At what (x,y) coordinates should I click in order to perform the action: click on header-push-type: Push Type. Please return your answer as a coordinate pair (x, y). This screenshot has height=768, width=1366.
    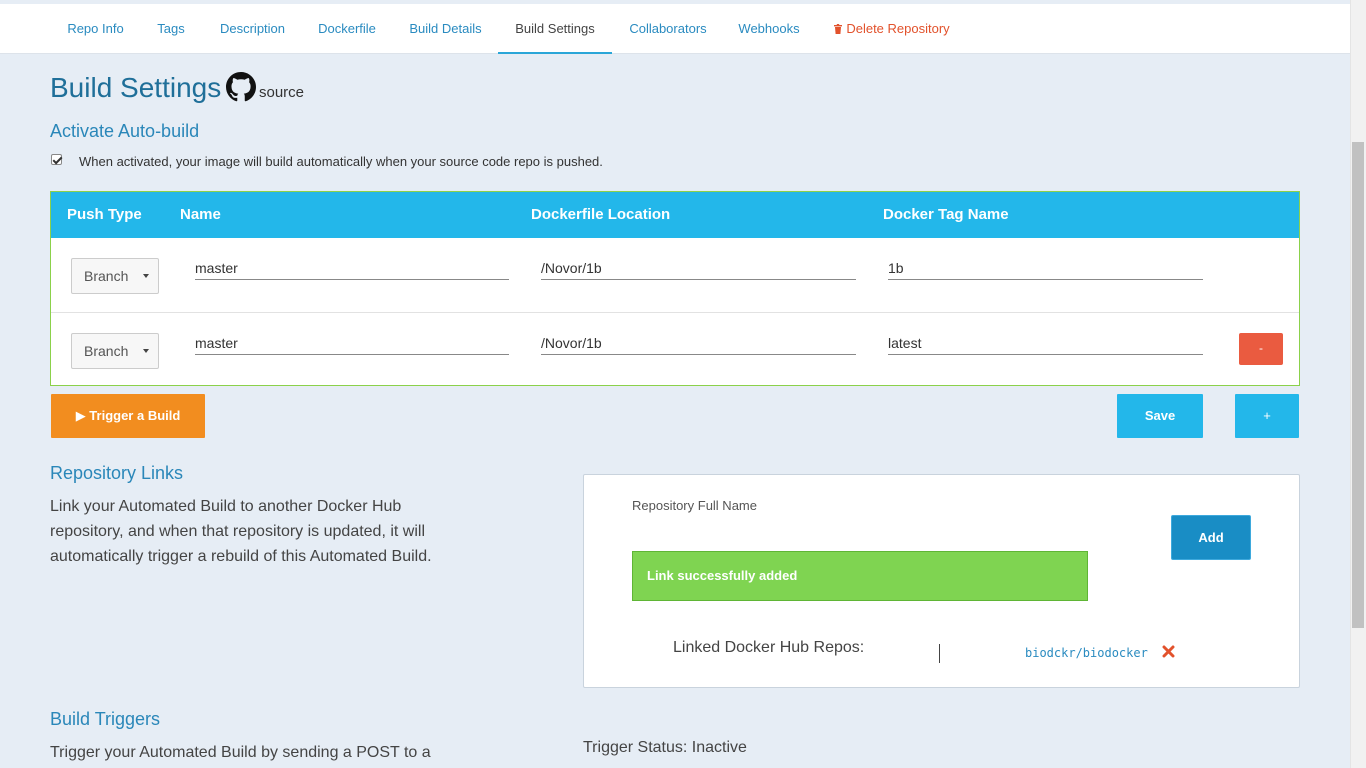
    Looking at the image, I should click on (104, 214).